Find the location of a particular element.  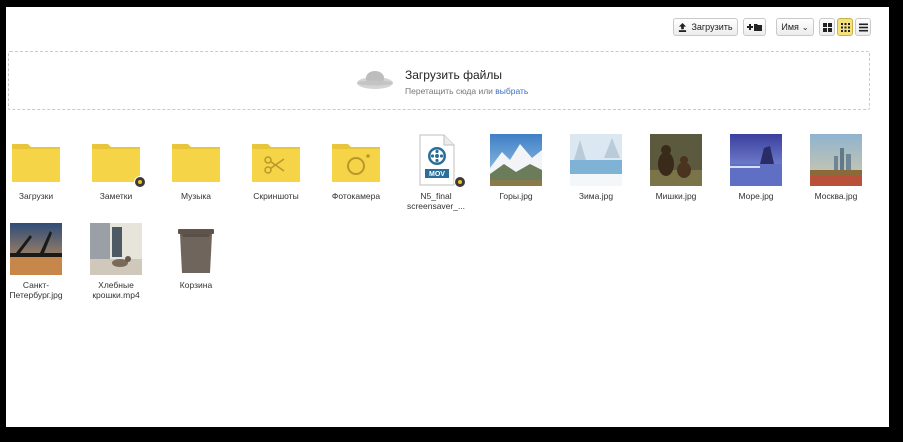

file-item-screenshots: Скриншоты is located at coordinates (276, 167).